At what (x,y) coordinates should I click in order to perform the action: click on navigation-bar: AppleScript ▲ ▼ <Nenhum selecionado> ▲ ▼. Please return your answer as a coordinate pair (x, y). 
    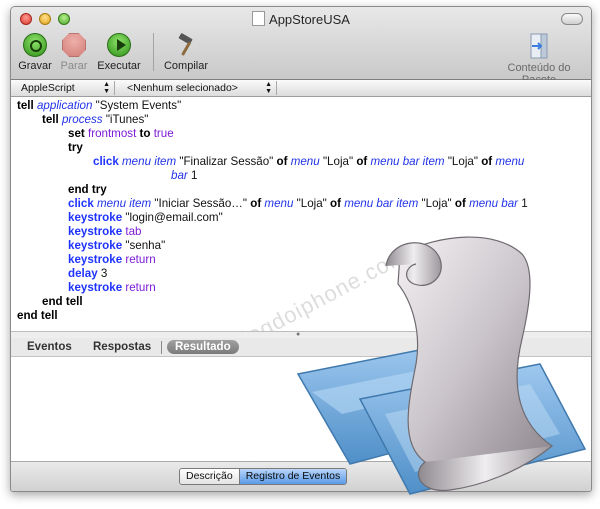
    Looking at the image, I should click on (301, 88).